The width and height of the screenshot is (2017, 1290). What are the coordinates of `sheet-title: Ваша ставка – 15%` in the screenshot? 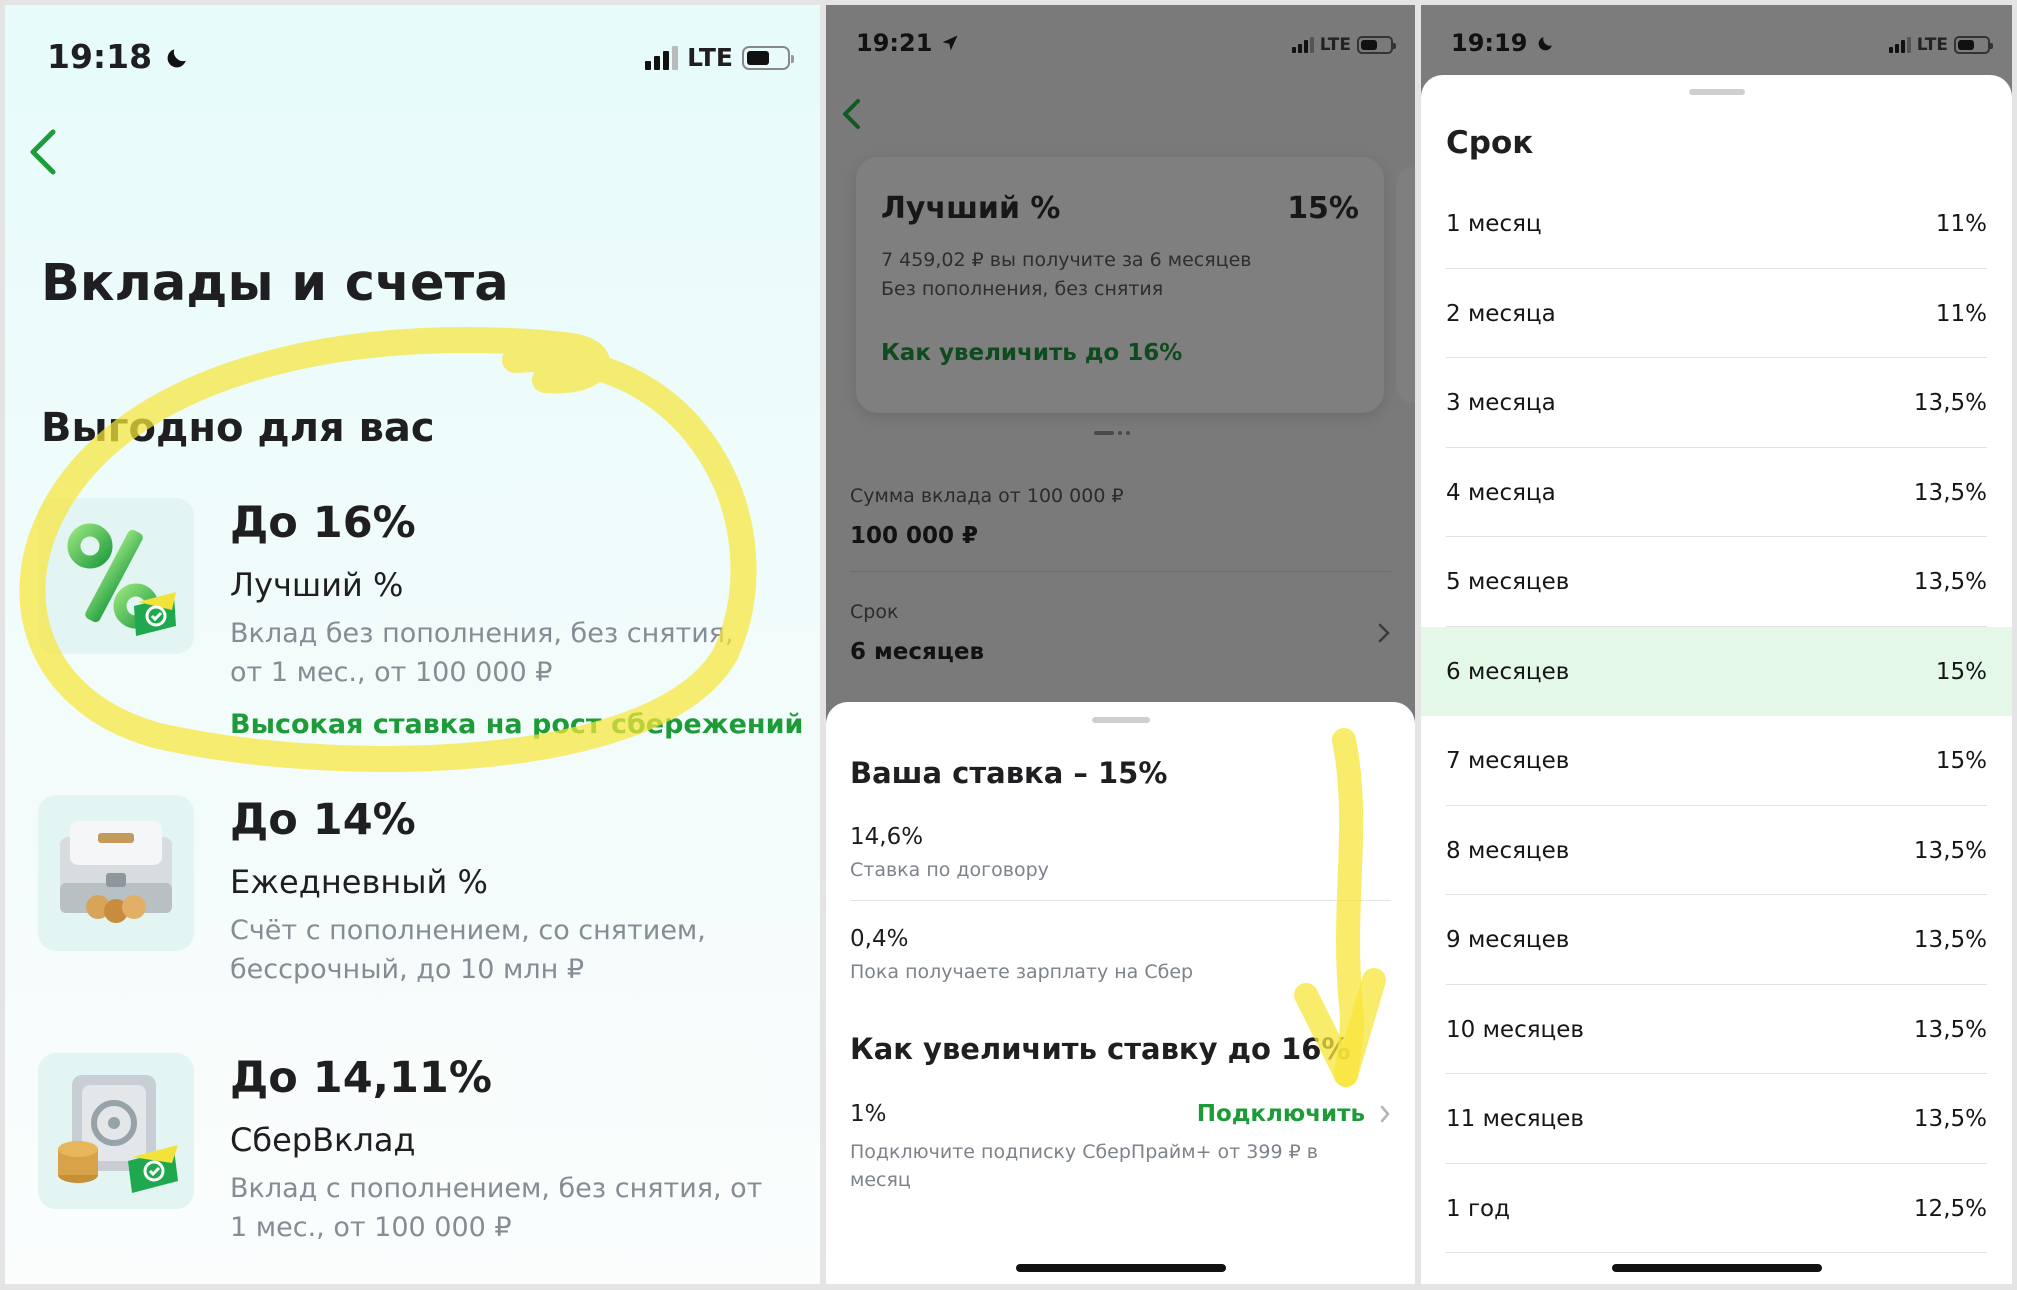 It's located at (1009, 773).